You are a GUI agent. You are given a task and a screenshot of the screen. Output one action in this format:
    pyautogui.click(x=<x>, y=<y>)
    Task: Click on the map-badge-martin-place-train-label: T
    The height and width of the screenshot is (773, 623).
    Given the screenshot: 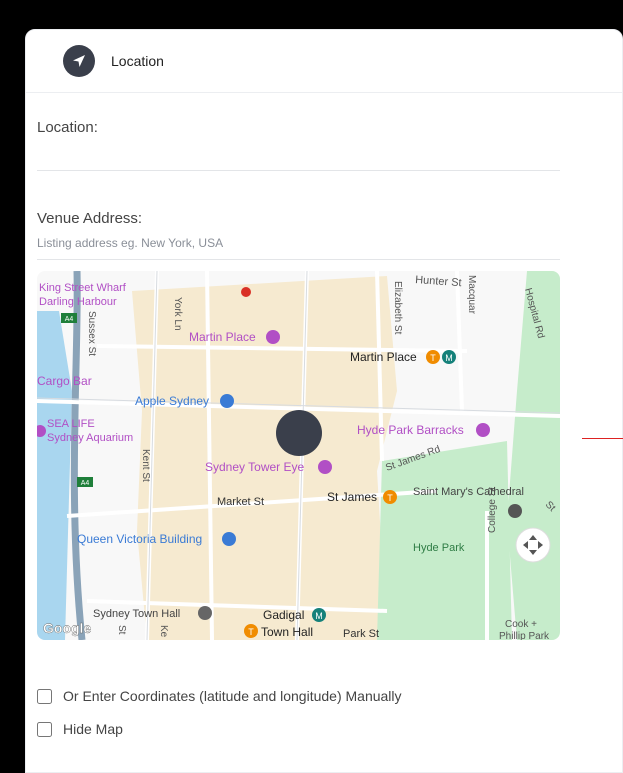 What is the action you would take?
    pyautogui.click(x=433, y=358)
    